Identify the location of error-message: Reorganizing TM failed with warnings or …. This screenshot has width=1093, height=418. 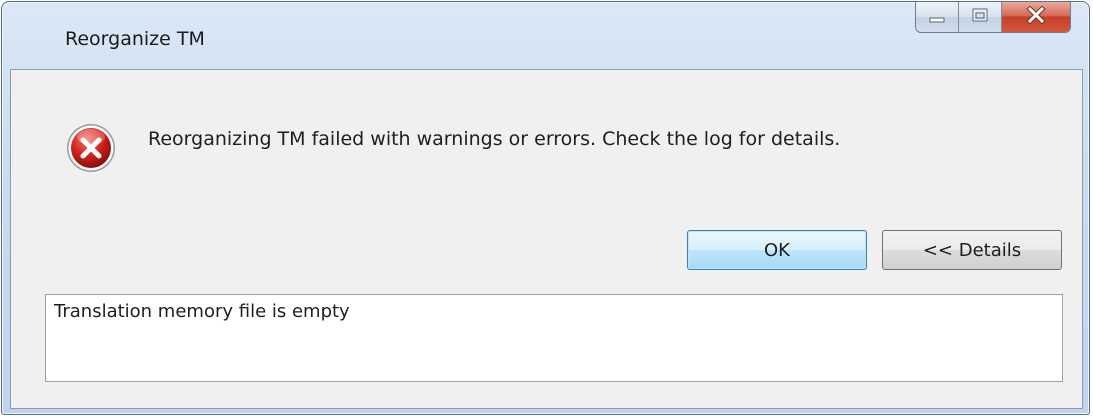
(494, 139).